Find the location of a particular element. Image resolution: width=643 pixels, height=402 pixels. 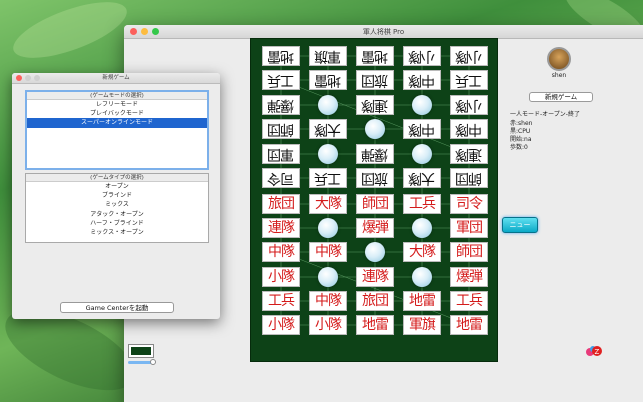

game-type-items: オープン ブラインド ミックス アタック・オープン ハーフ・ブラインド ミックス・オープン is located at coordinates (117, 209).